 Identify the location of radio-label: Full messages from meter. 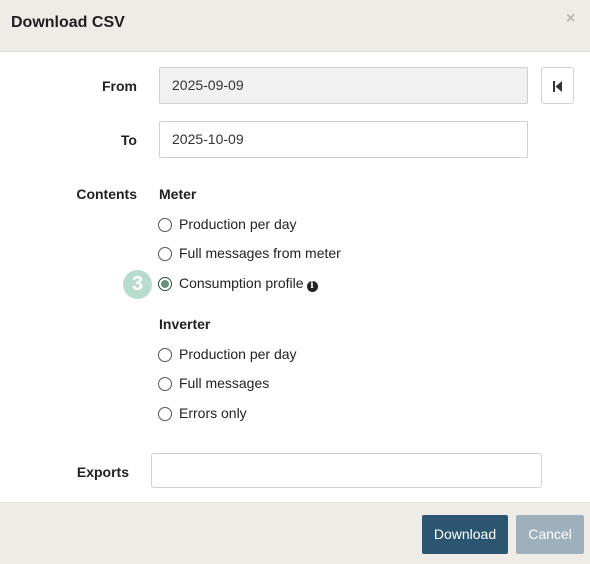
(260, 253).